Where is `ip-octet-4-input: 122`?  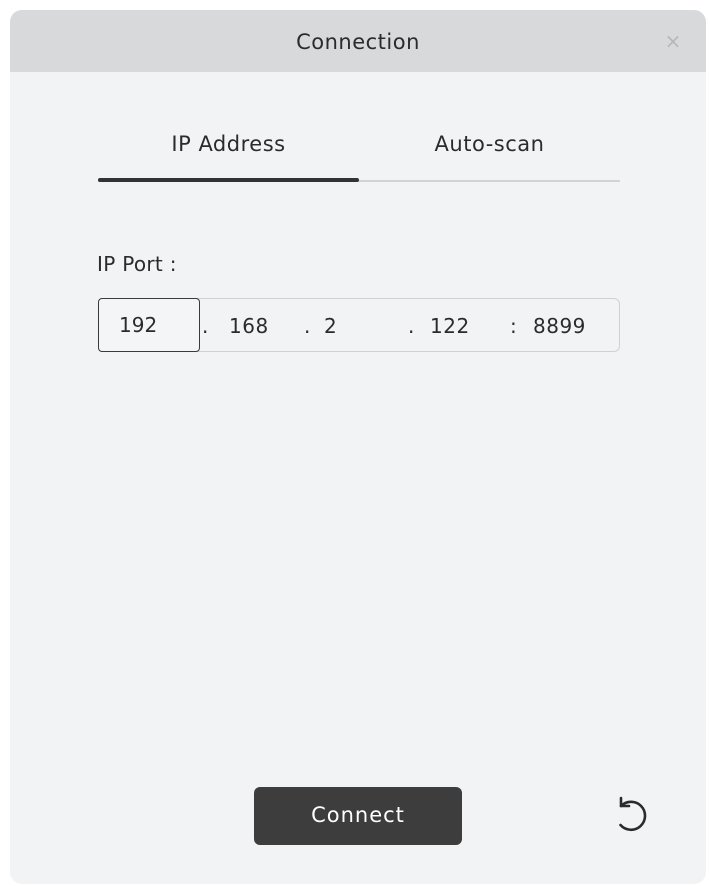 ip-octet-4-input: 122 is located at coordinates (450, 326).